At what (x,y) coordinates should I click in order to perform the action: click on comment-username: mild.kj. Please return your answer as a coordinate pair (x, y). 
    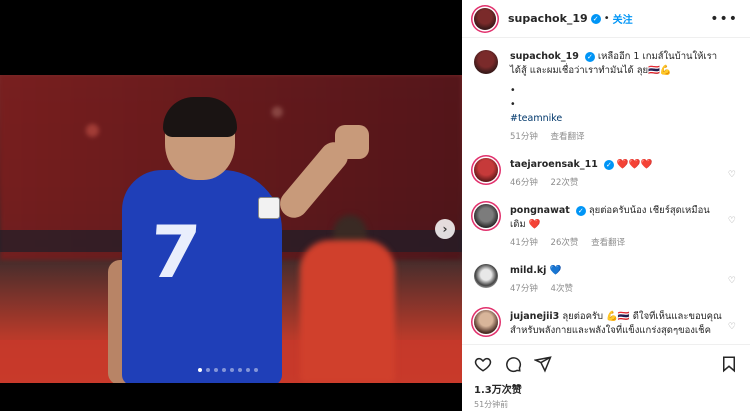
    Looking at the image, I should click on (528, 270).